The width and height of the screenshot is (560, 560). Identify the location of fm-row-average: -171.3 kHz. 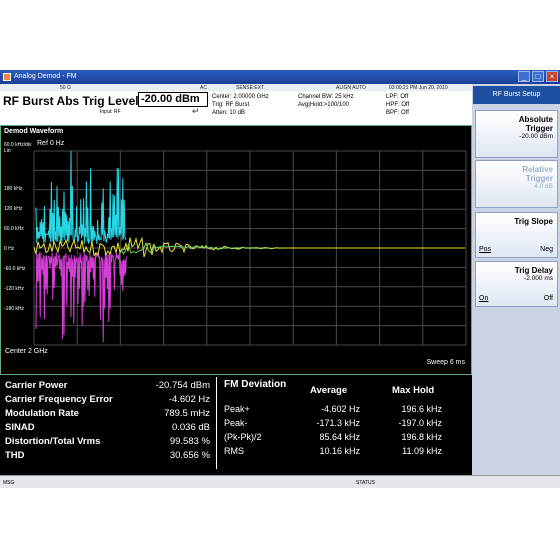
(338, 423).